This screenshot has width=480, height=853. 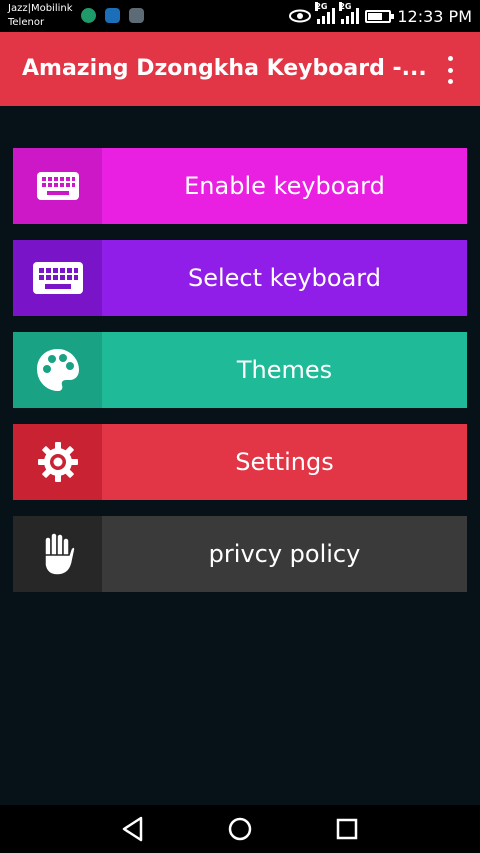 I want to click on gallery-icon, so click(x=136, y=15).